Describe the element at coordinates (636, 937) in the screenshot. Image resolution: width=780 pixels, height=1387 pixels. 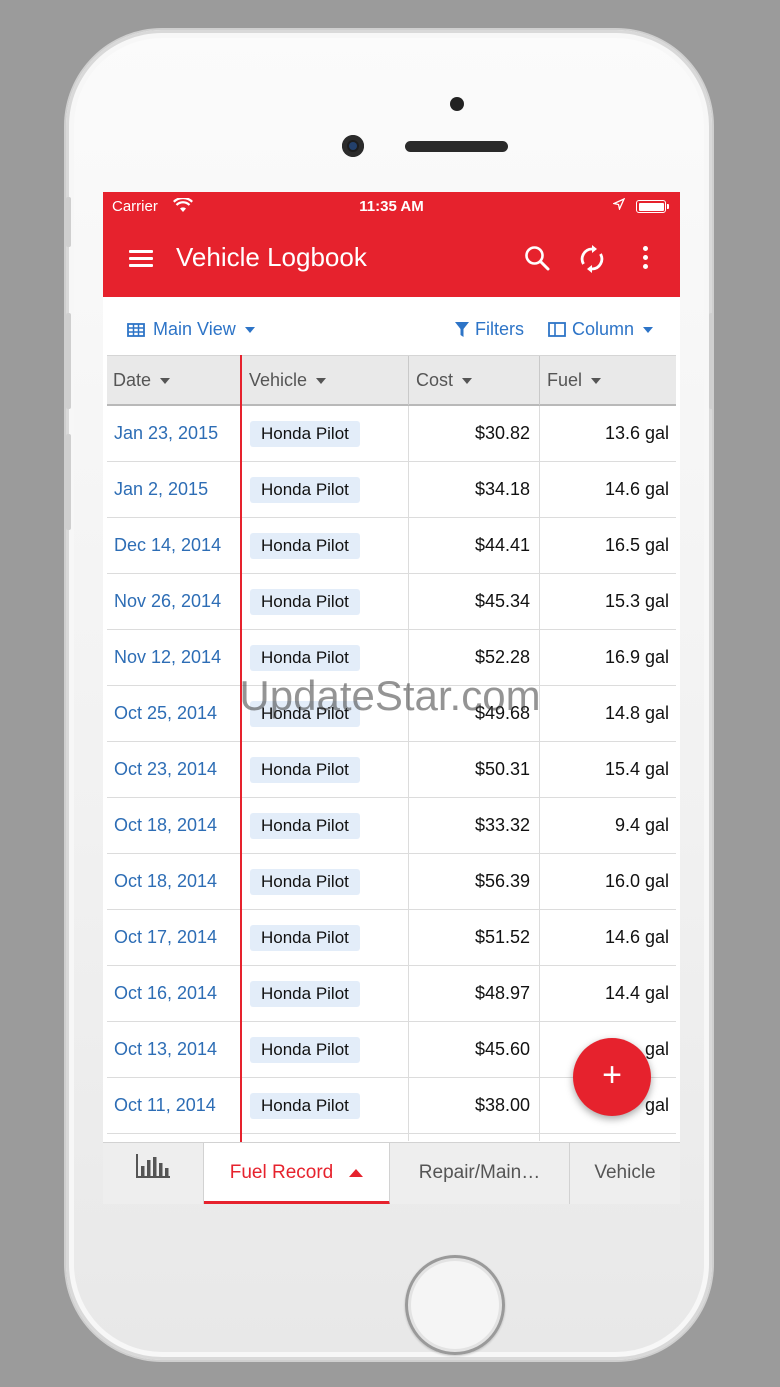
I see `fuel-cell: 14.6 gal` at that location.